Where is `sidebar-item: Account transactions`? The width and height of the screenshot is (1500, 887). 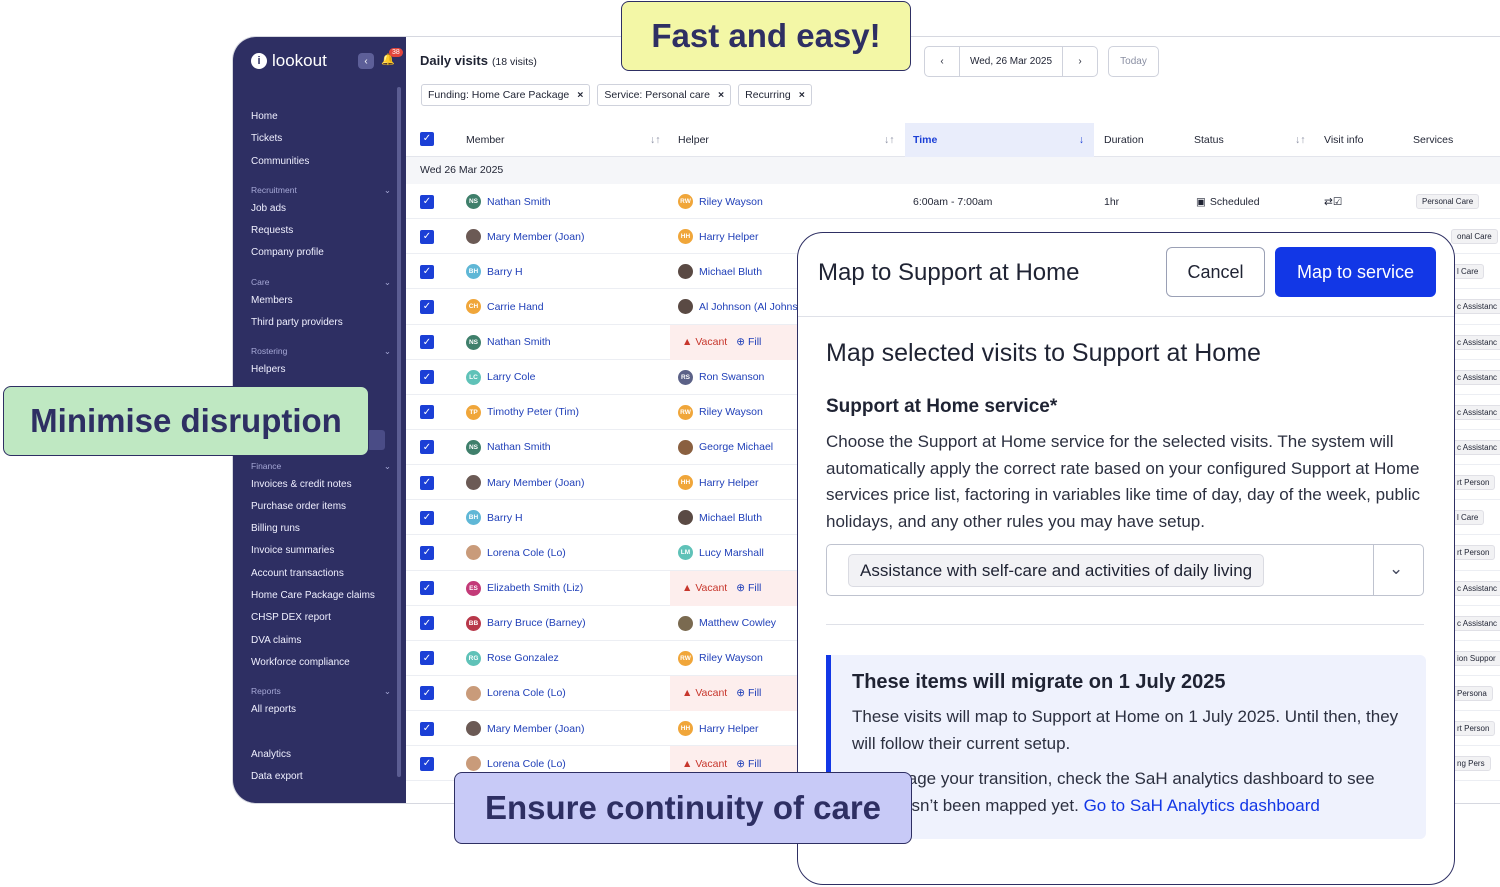 sidebar-item: Account transactions is located at coordinates (321, 574).